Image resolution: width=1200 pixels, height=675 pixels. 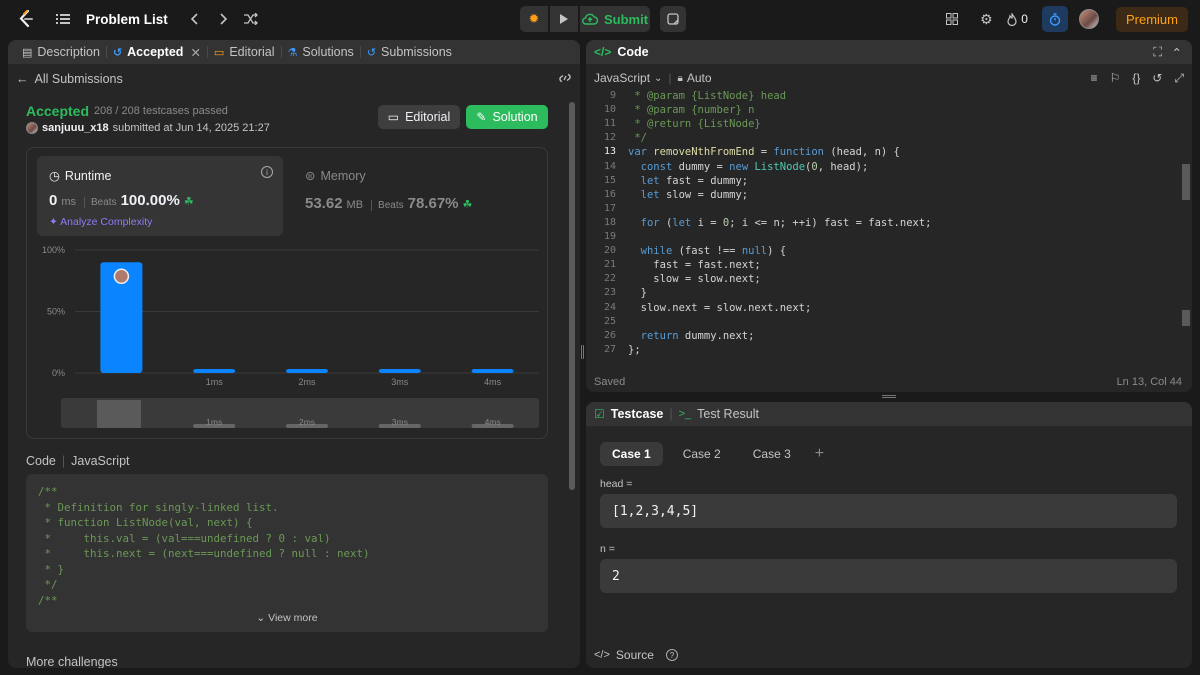 What do you see at coordinates (1115, 78) in the screenshot?
I see `bookmark-icon: ⚐` at bounding box center [1115, 78].